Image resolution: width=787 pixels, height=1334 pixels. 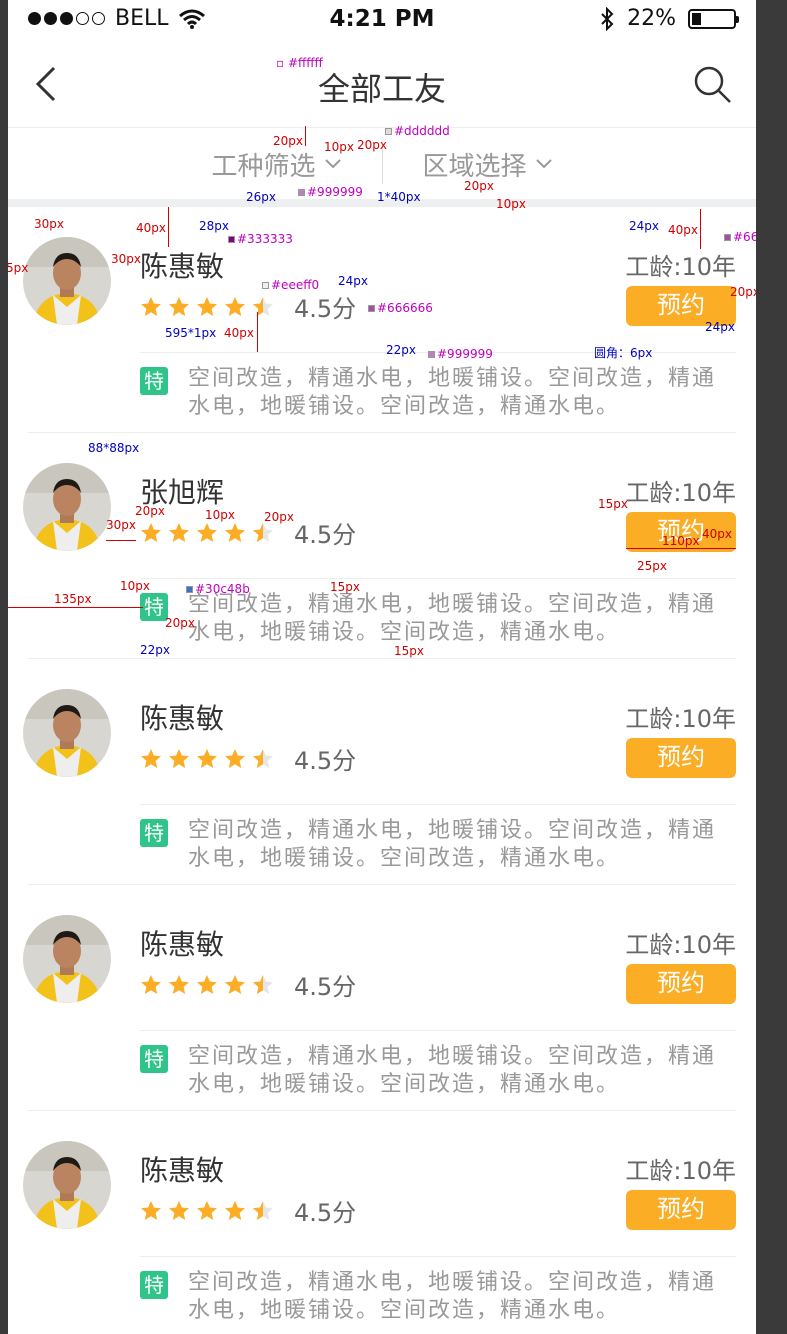 I want to click on region-filter: 区域选择, so click(x=488, y=164).